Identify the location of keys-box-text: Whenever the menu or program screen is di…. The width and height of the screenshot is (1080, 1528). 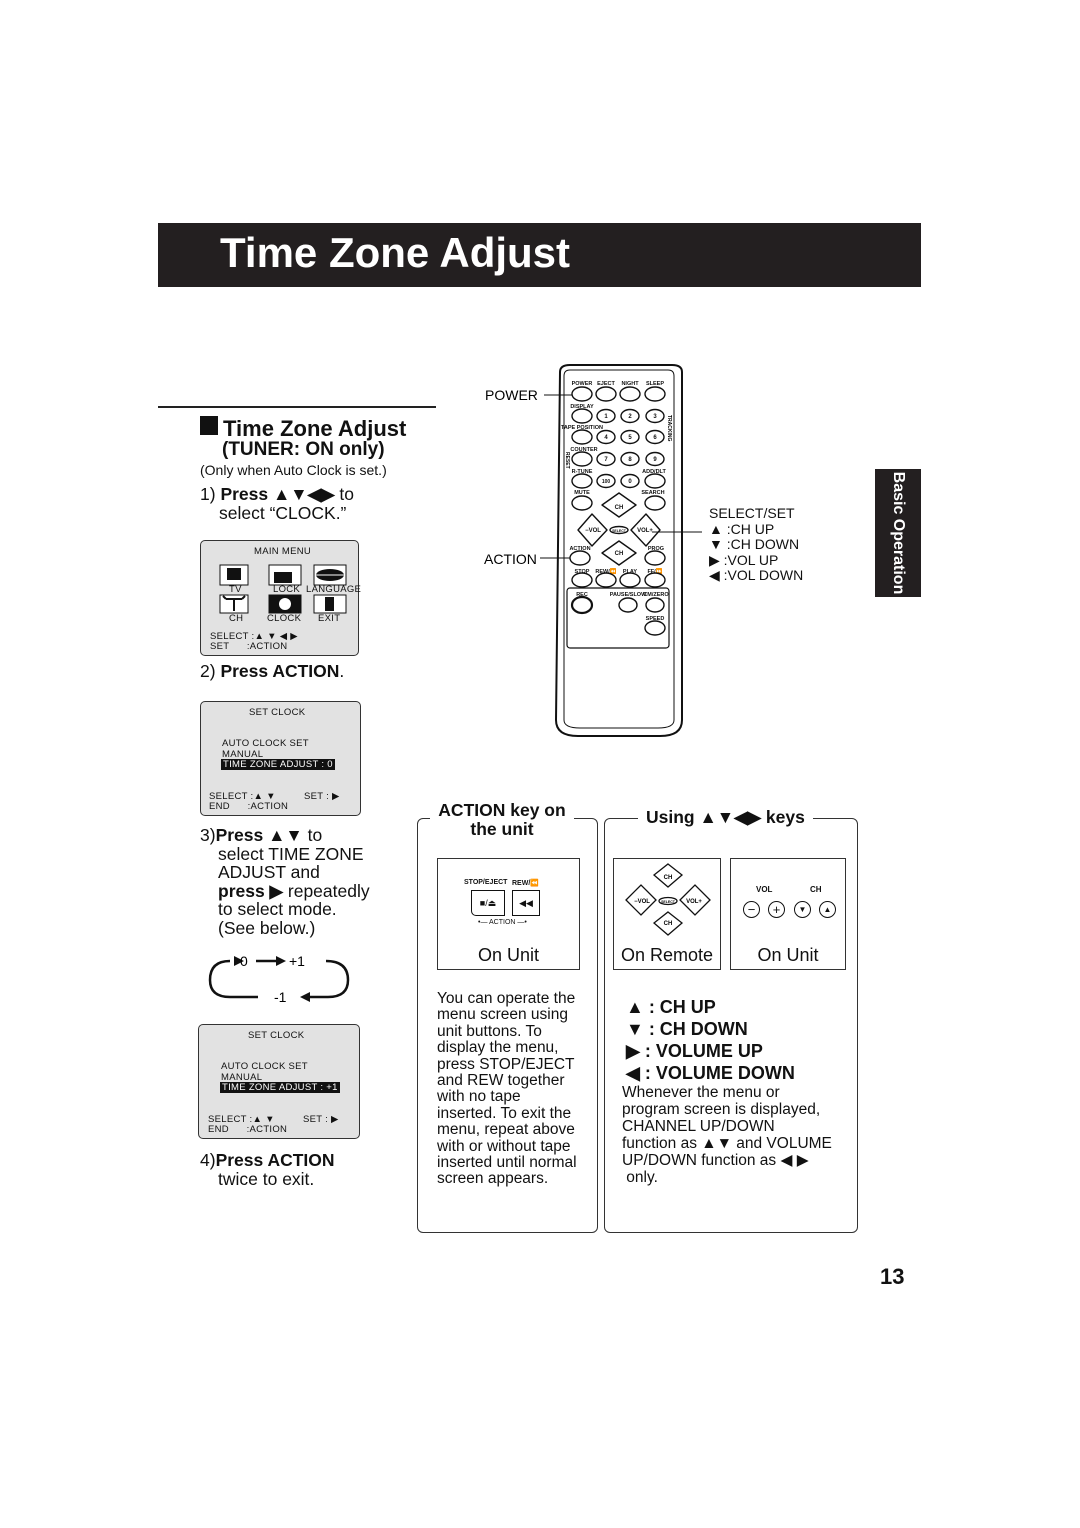
(727, 1135).